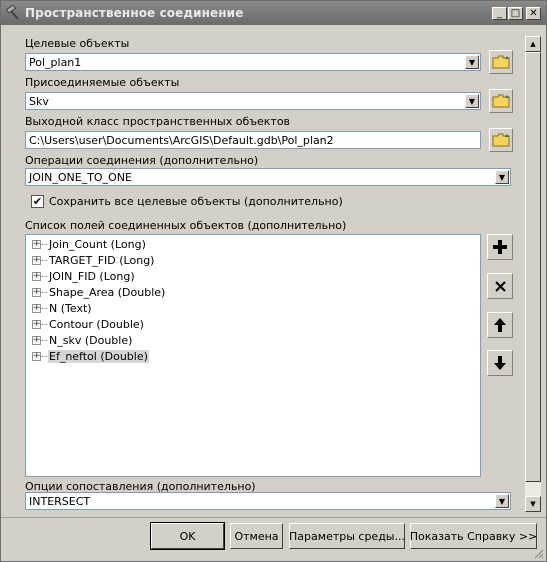  I want to click on output-class-label: Выходной класс пространственных объектов, so click(158, 121).